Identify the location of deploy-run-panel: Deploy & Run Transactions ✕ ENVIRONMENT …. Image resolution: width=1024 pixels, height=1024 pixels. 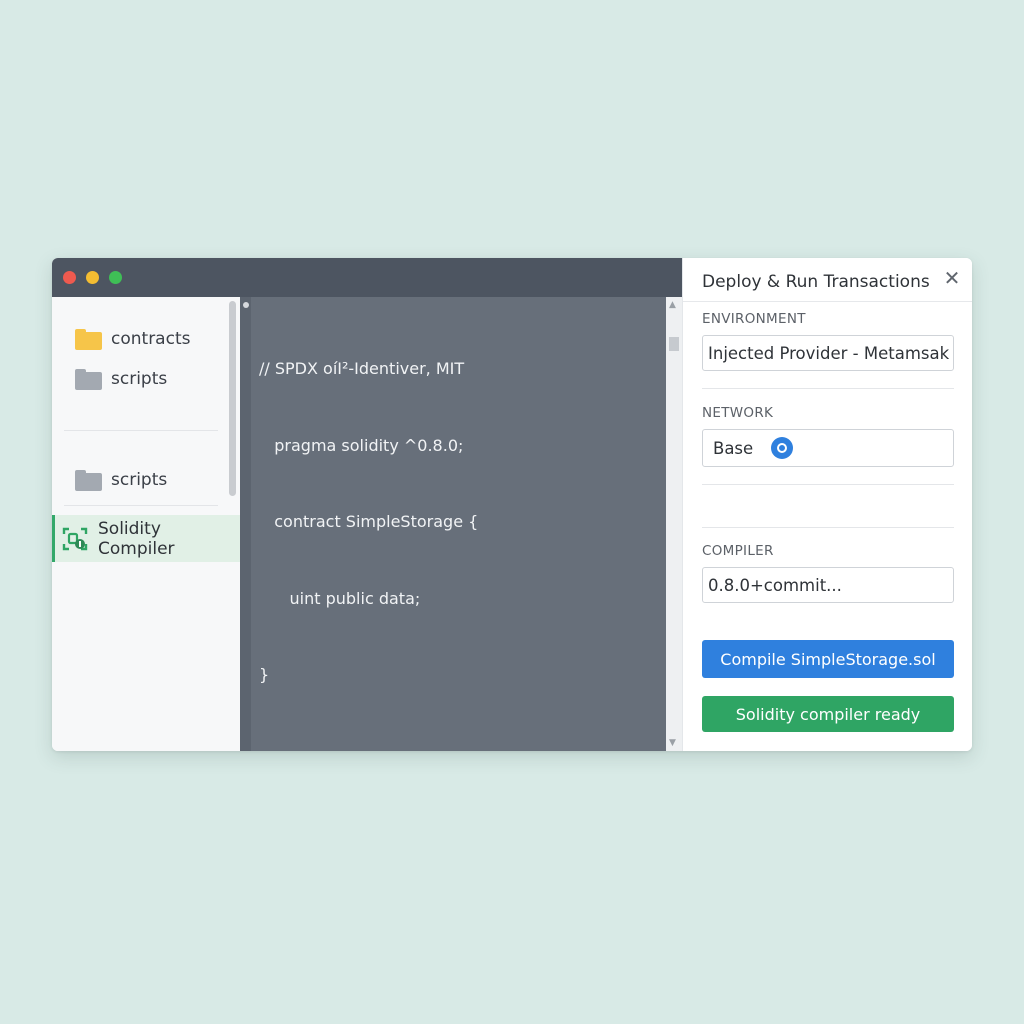
(827, 504).